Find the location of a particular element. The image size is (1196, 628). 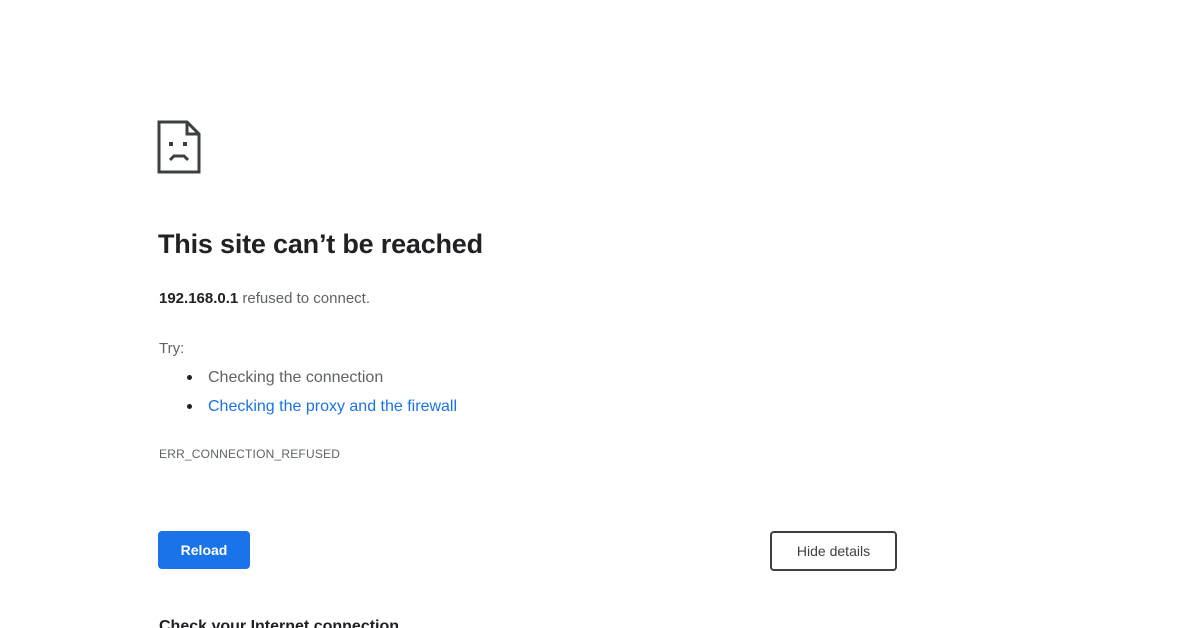

hide-details-button: Hide details is located at coordinates (833, 551).